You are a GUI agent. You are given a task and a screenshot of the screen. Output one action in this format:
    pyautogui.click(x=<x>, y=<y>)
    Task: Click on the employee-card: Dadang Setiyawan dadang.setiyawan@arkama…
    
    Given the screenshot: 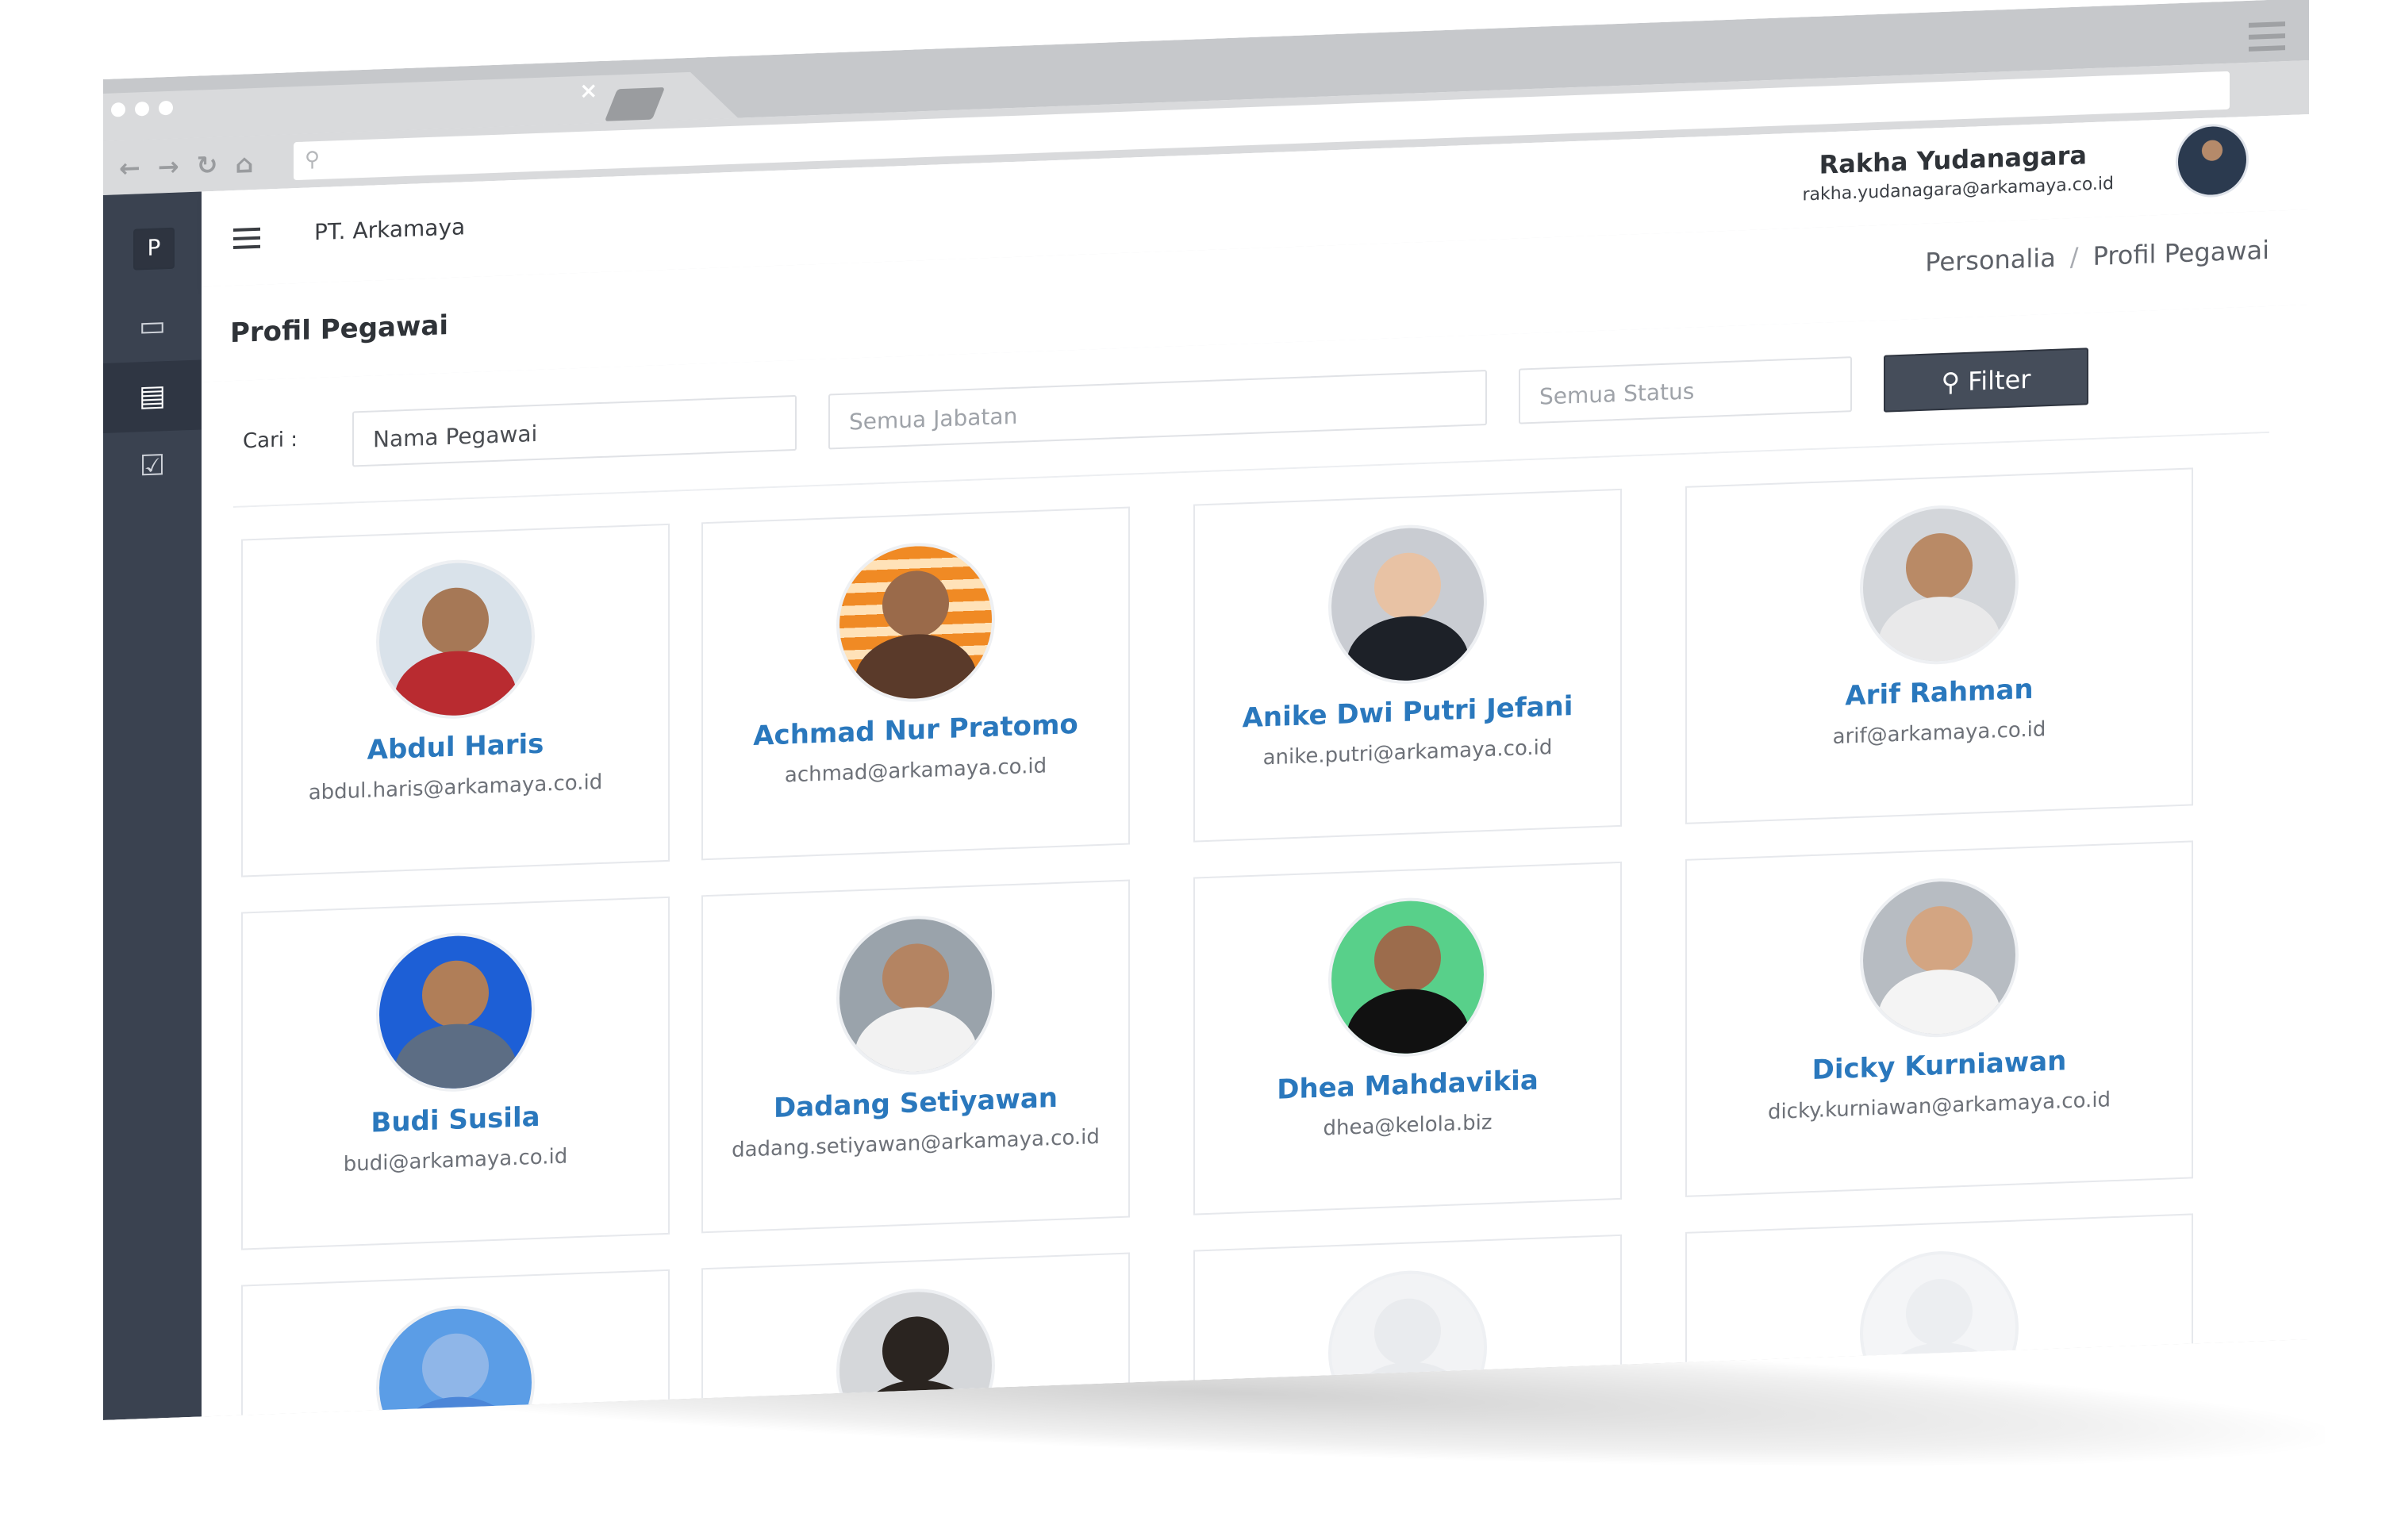 What is the action you would take?
    pyautogui.click(x=915, y=1057)
    